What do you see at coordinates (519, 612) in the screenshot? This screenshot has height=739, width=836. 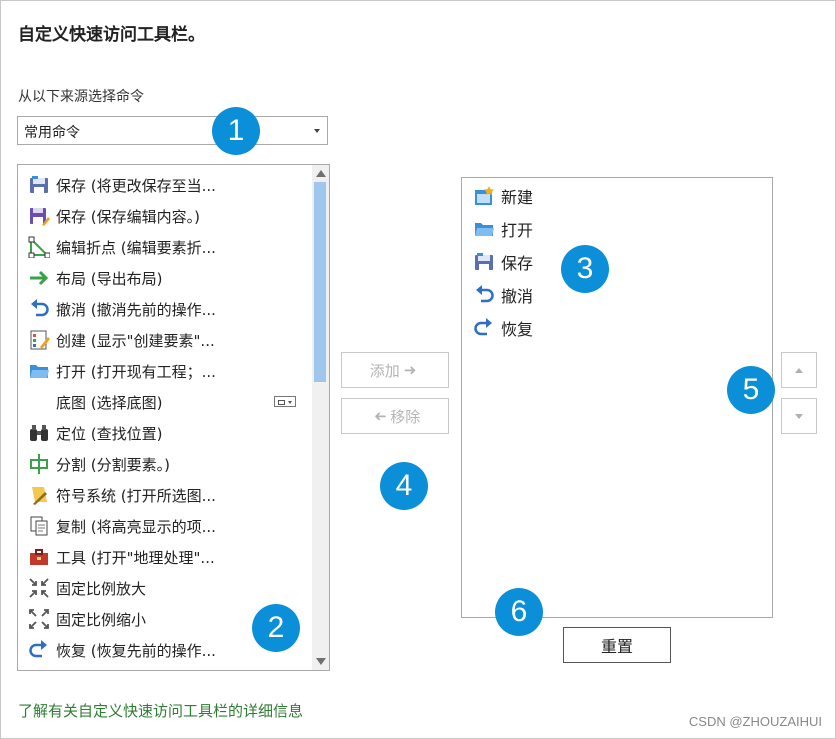 I see `callout-badge-6: 6` at bounding box center [519, 612].